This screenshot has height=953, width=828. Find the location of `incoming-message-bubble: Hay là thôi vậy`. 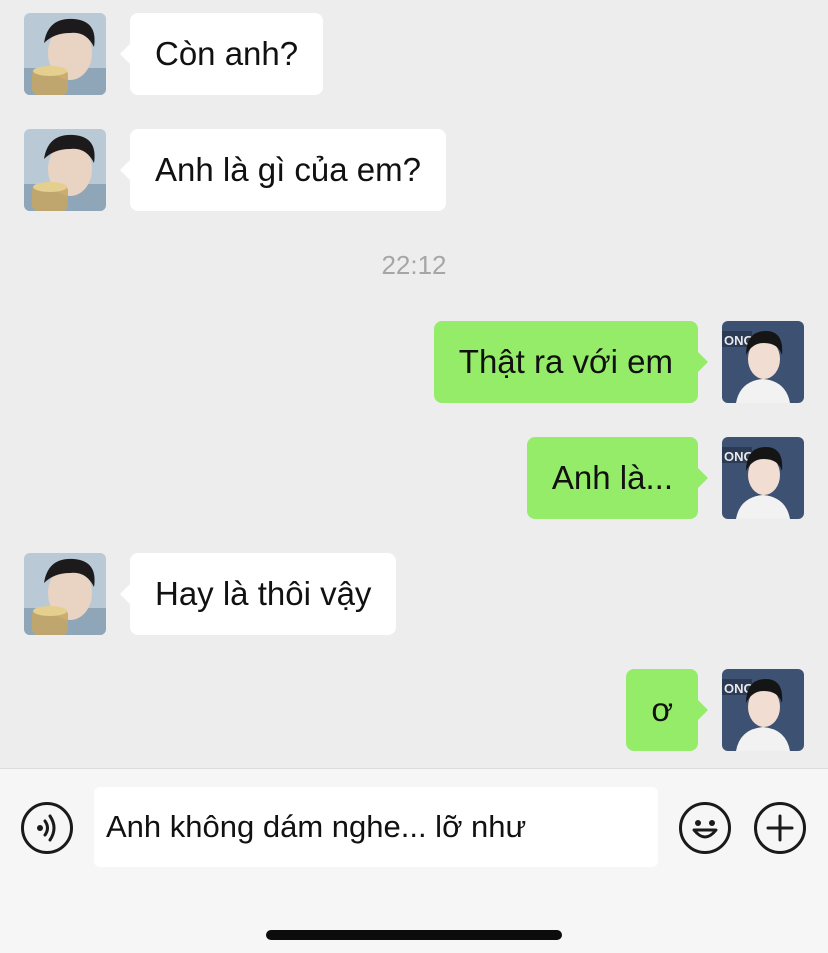

incoming-message-bubble: Hay là thôi vậy is located at coordinates (258, 594).